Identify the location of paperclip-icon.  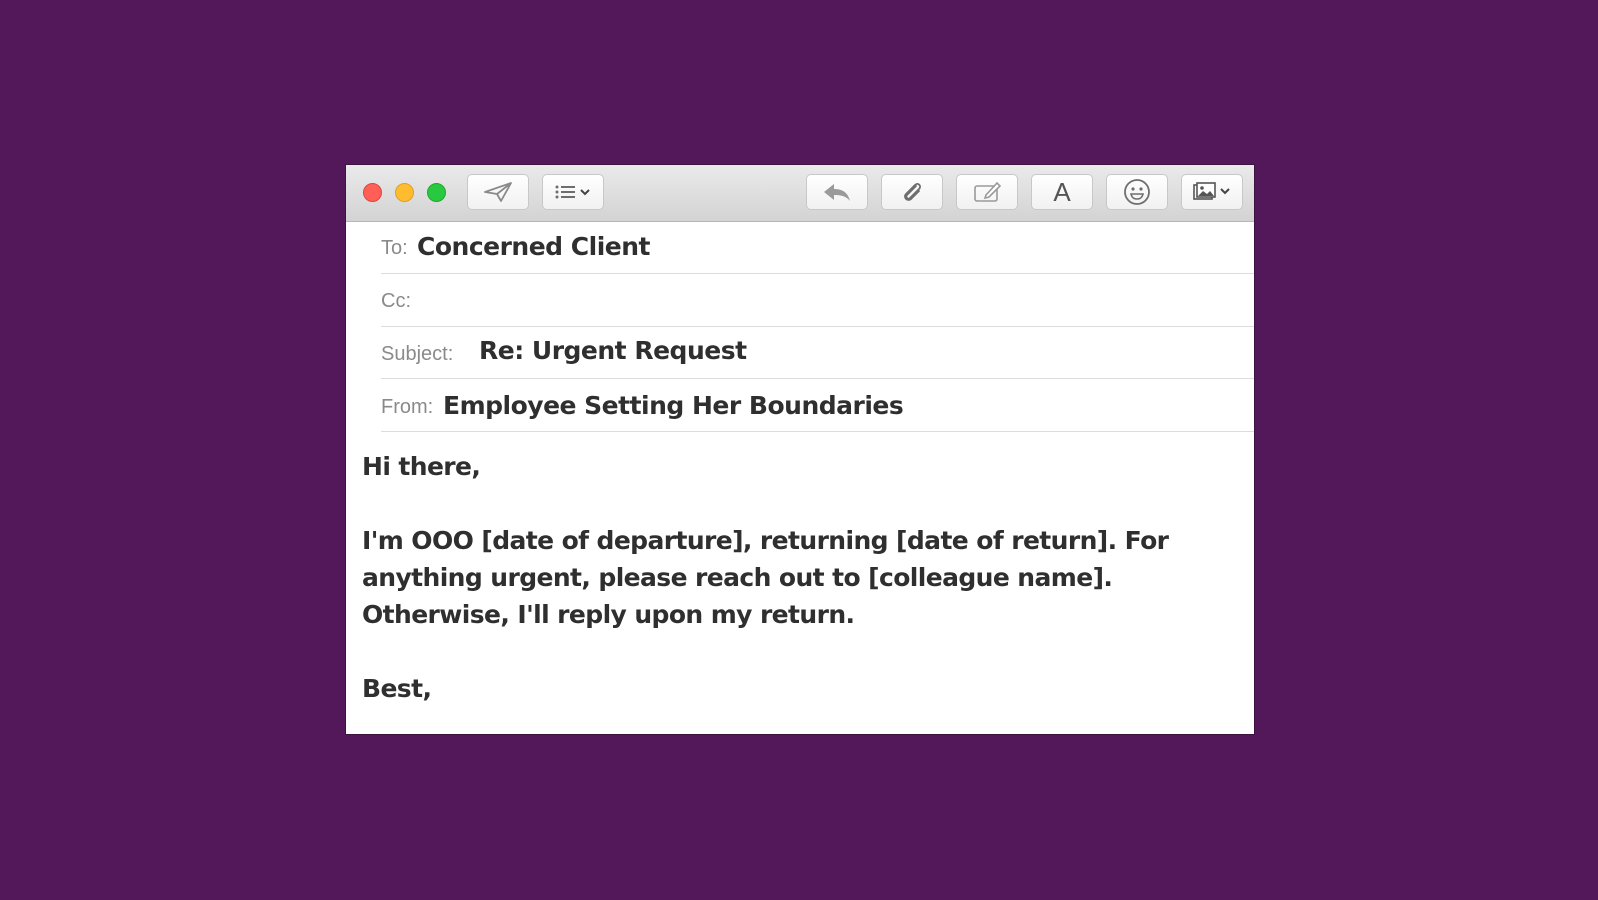
(912, 192).